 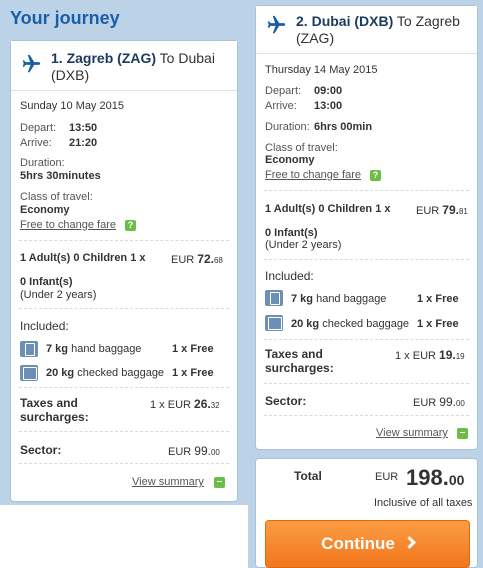 What do you see at coordinates (387, 477) in the screenshot?
I see `total-currency: EUR` at bounding box center [387, 477].